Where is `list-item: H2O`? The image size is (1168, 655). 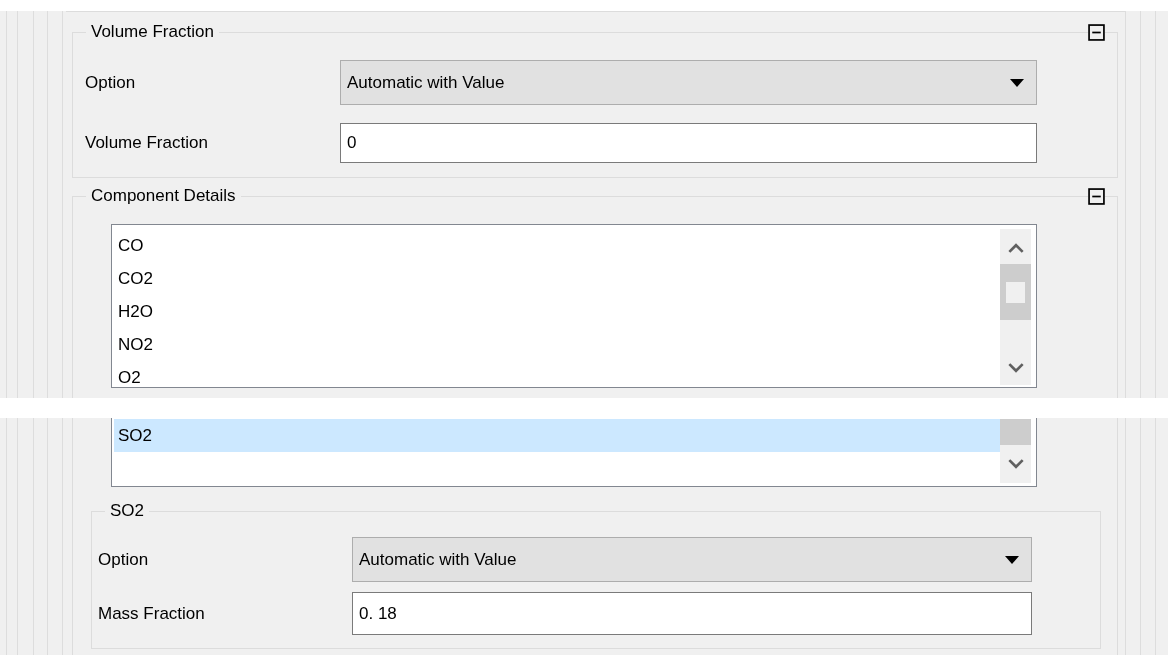
list-item: H2O is located at coordinates (557, 311).